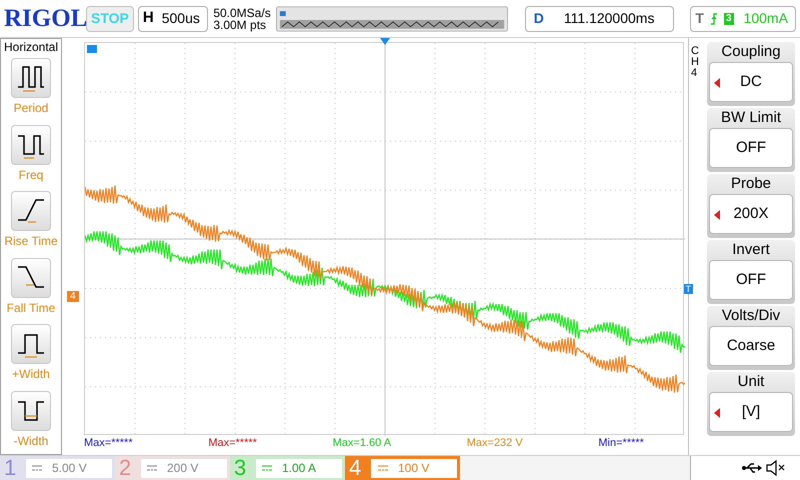 This screenshot has width=800, height=480. I want to click on channel-scale: 200 V, so click(182, 468).